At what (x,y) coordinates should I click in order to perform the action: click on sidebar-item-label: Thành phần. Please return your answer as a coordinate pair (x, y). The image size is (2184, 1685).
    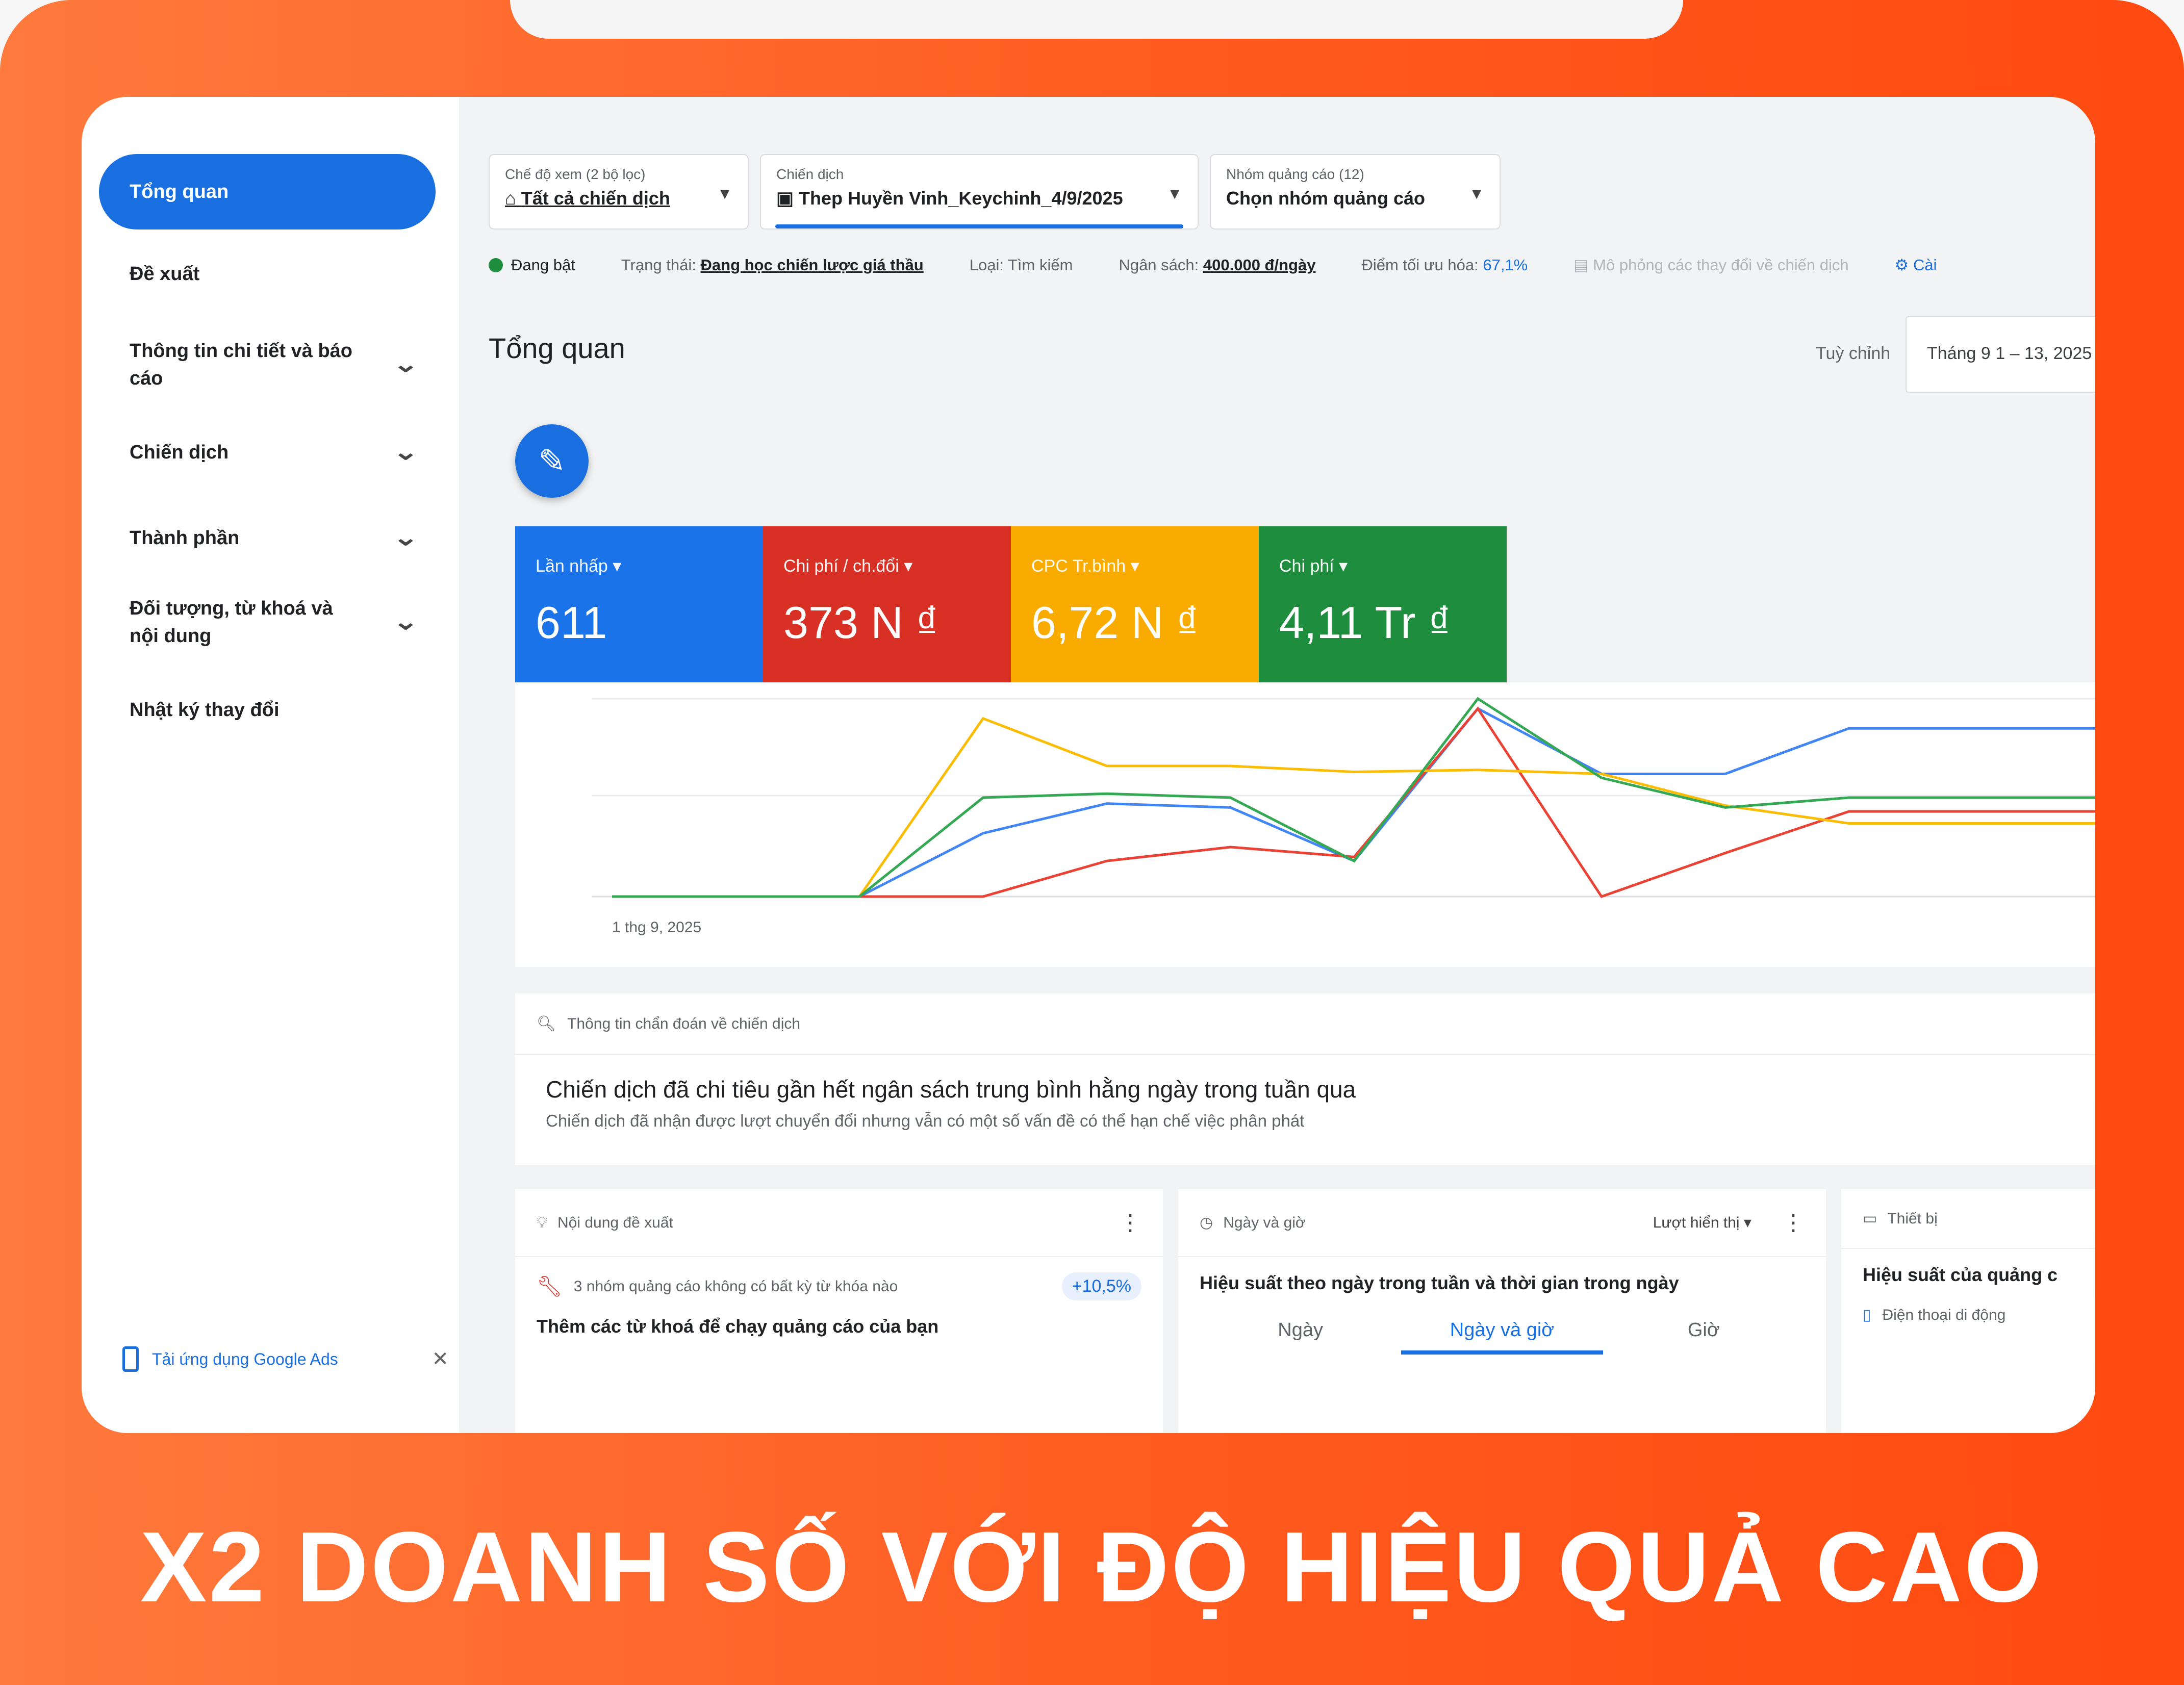
    Looking at the image, I should click on (185, 538).